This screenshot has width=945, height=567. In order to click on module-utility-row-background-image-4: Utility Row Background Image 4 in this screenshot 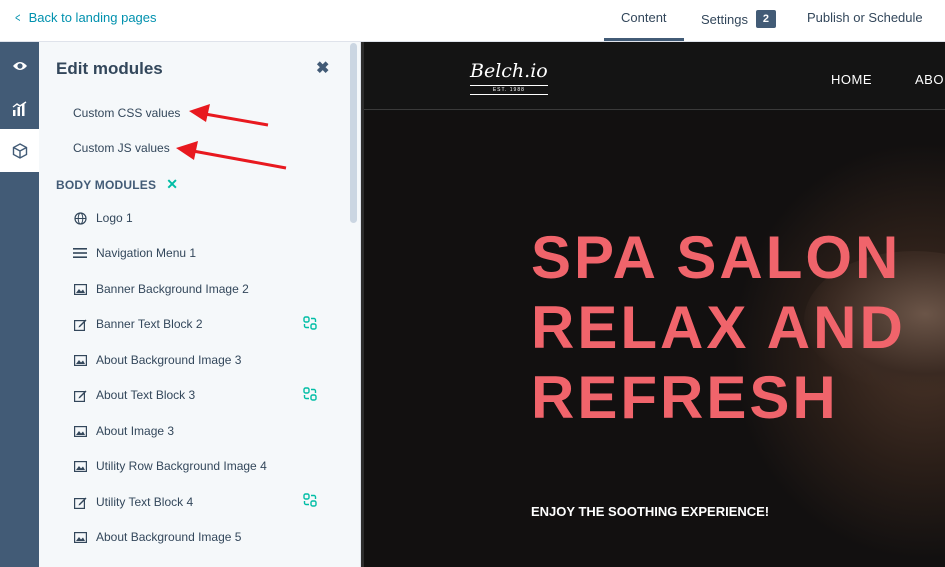, I will do `click(170, 466)`.